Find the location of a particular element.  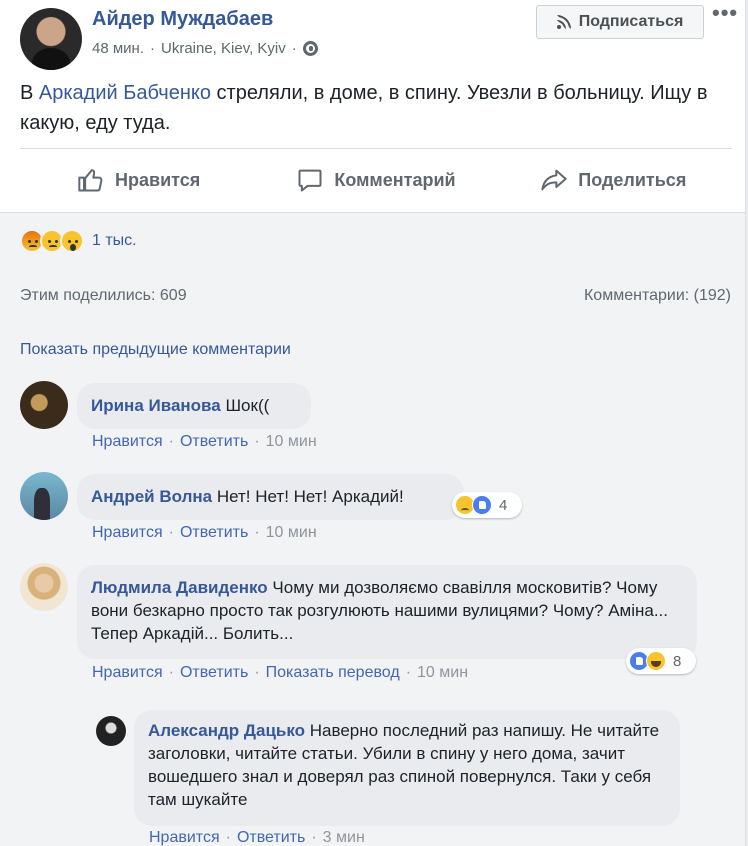

wow-icon is located at coordinates (72, 241).